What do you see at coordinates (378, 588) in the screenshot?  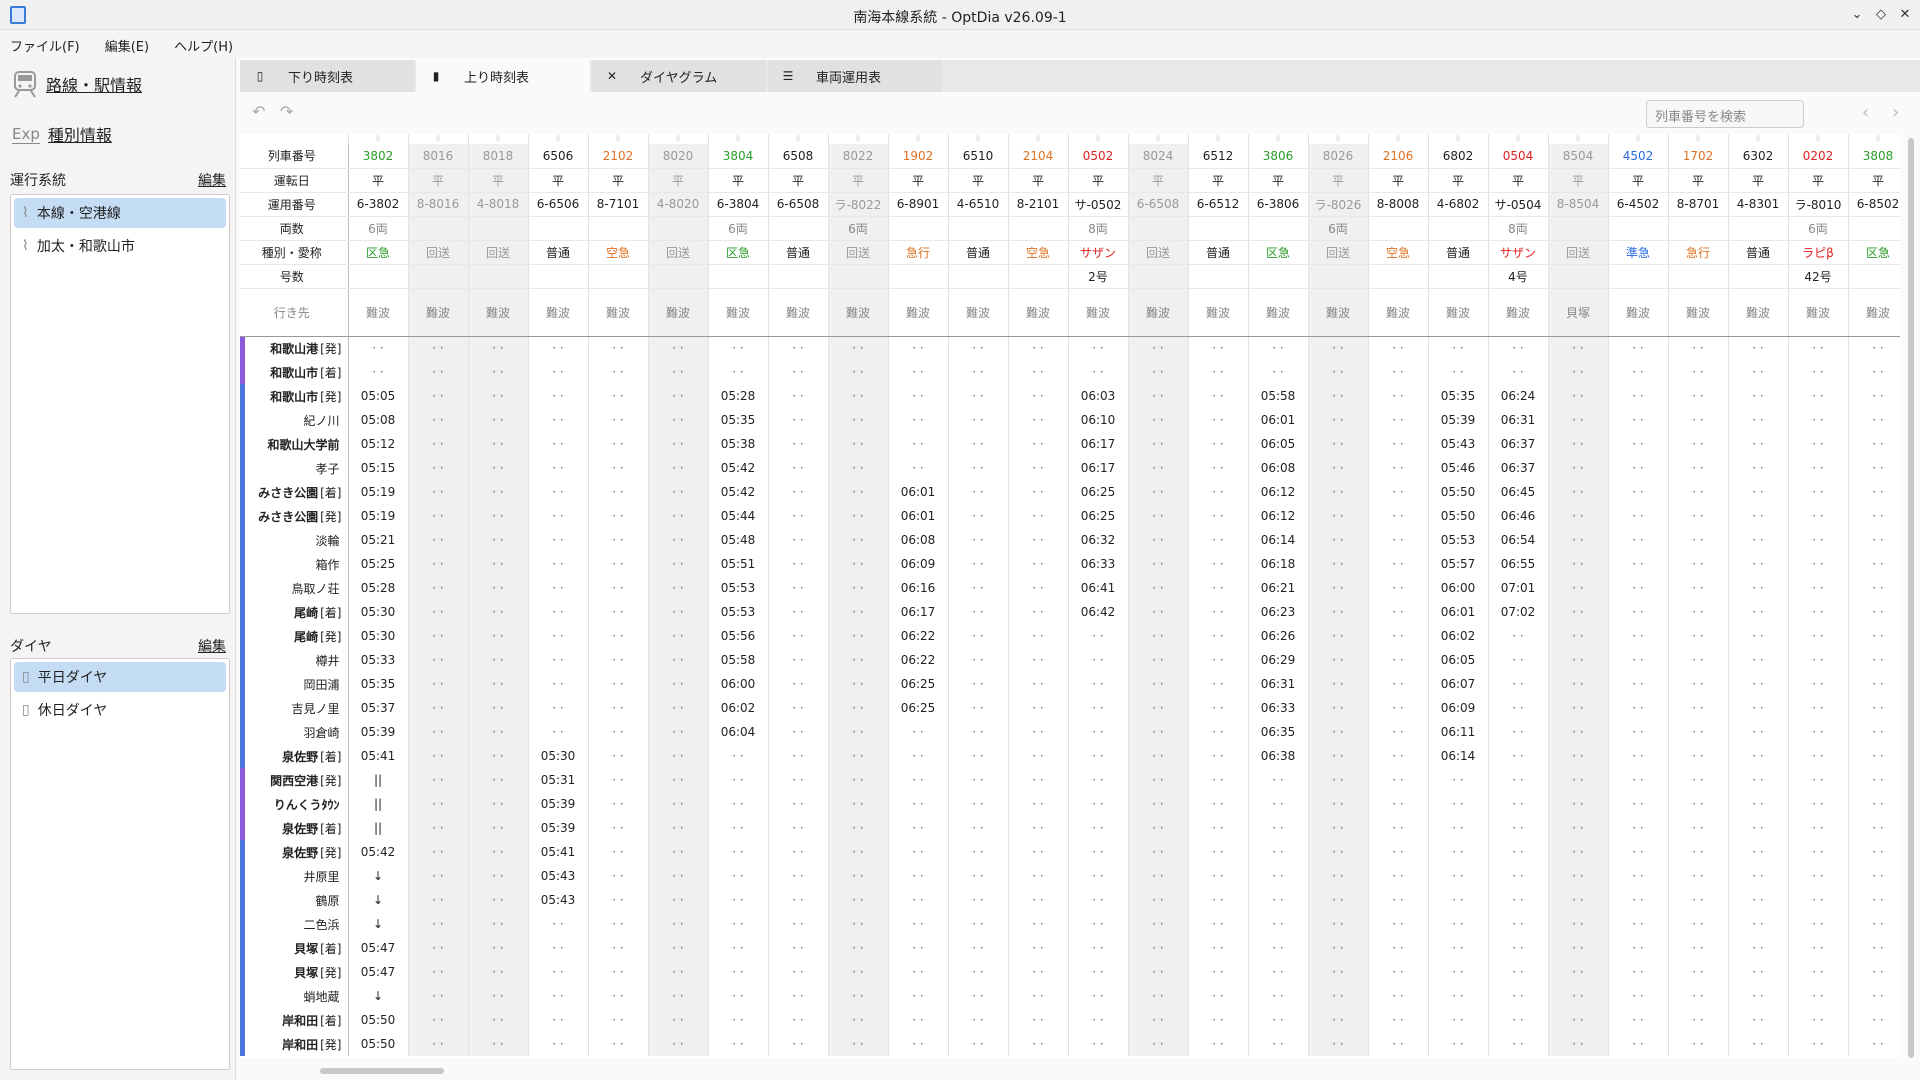 I see `time-cell: 05:28` at bounding box center [378, 588].